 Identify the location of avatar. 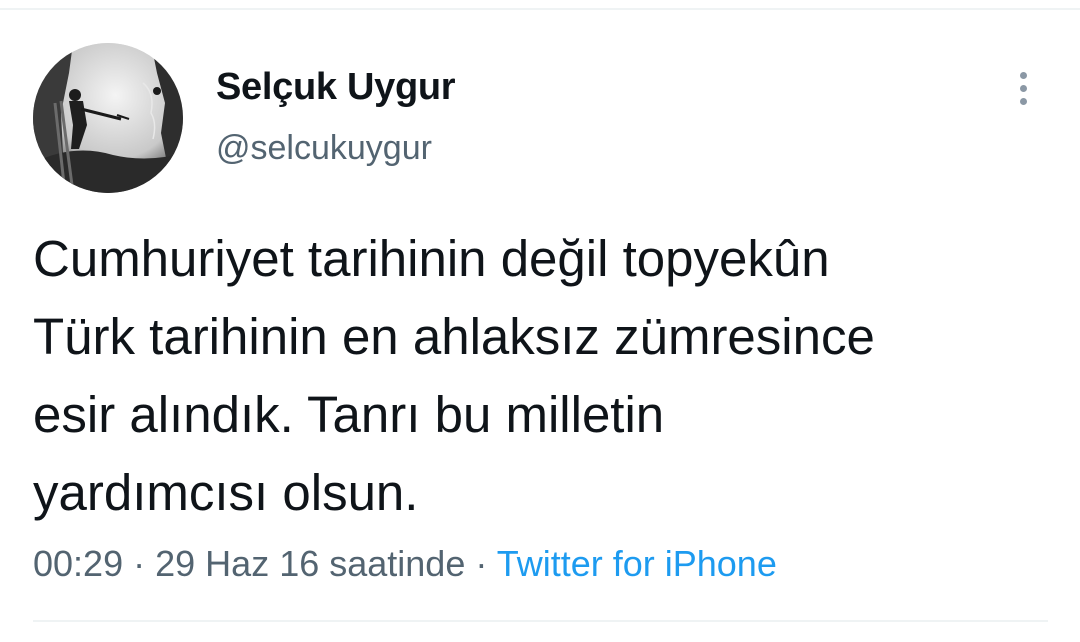
(108, 118).